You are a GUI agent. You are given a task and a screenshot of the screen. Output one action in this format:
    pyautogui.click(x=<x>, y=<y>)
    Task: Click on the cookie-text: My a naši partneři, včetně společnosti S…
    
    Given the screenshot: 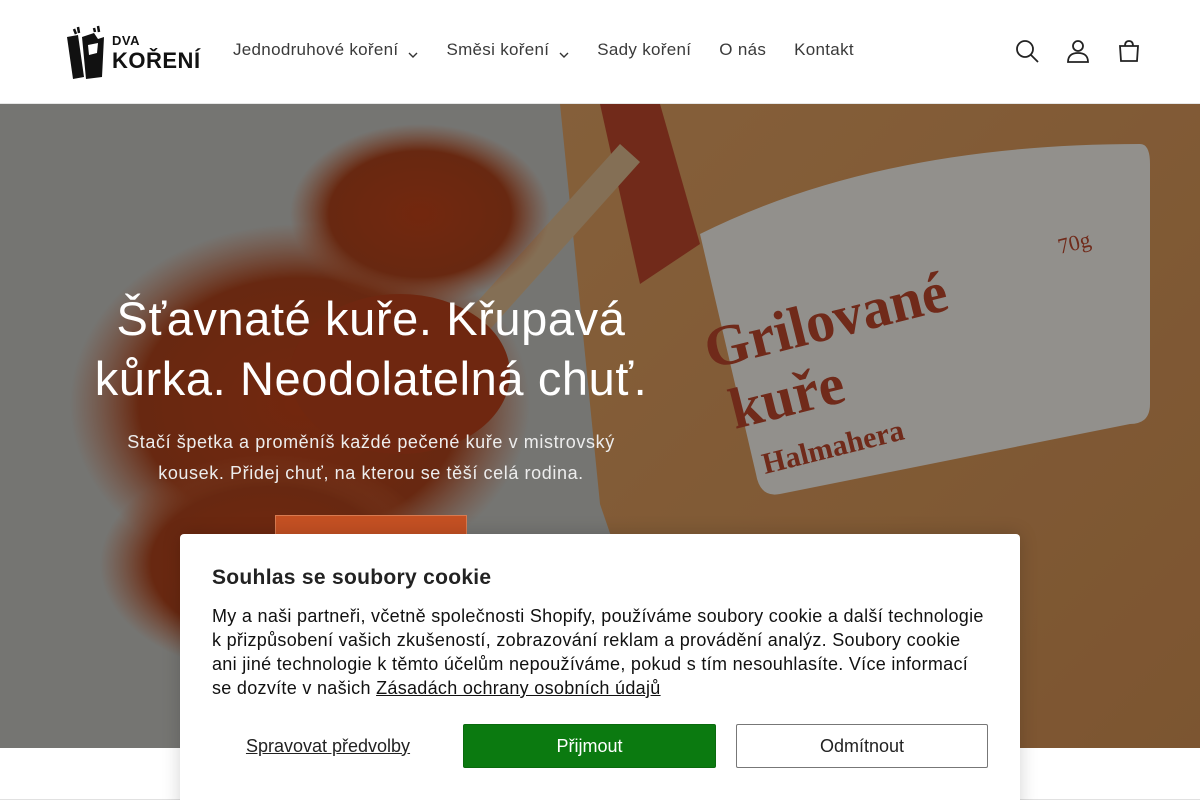 What is the action you would take?
    pyautogui.click(x=600, y=652)
    